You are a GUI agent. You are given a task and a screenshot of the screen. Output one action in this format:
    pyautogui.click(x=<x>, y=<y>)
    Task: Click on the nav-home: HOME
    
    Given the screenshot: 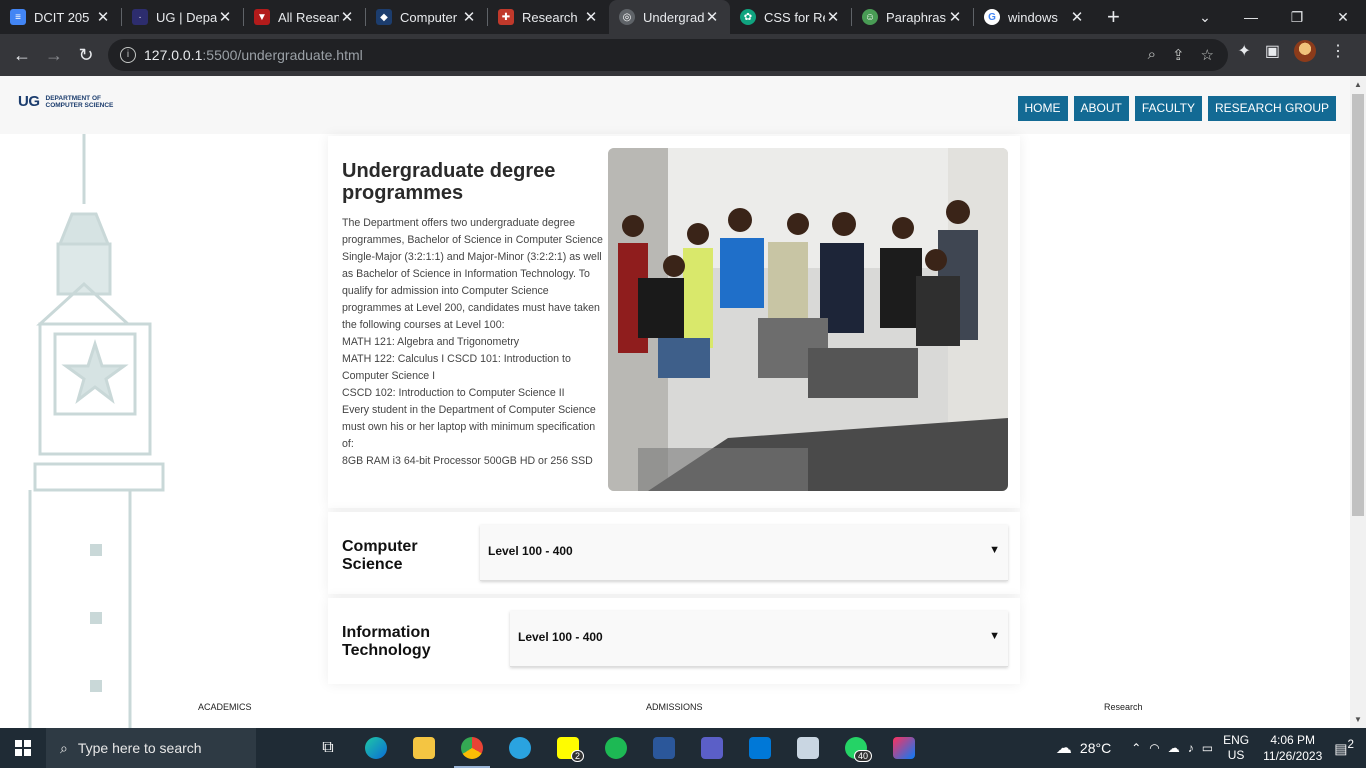 What is the action you would take?
    pyautogui.click(x=1042, y=108)
    